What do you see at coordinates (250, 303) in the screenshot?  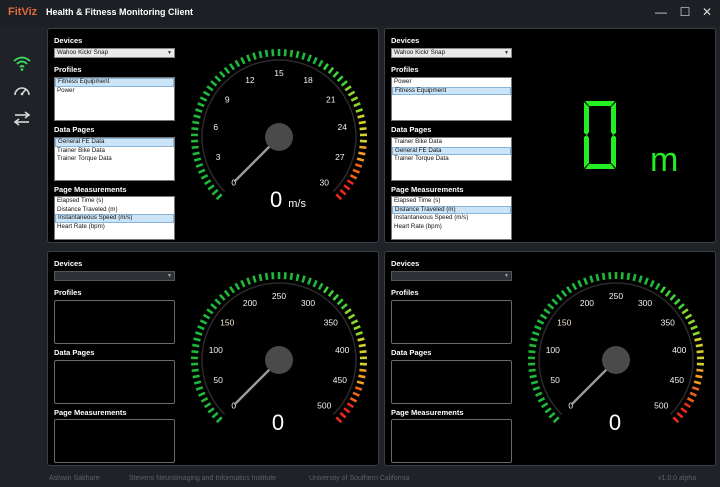 I see `gauge-tick-label: 200` at bounding box center [250, 303].